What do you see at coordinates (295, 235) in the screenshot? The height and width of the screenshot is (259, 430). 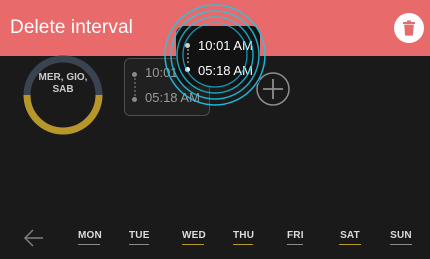 I see `day-label: FRI` at bounding box center [295, 235].